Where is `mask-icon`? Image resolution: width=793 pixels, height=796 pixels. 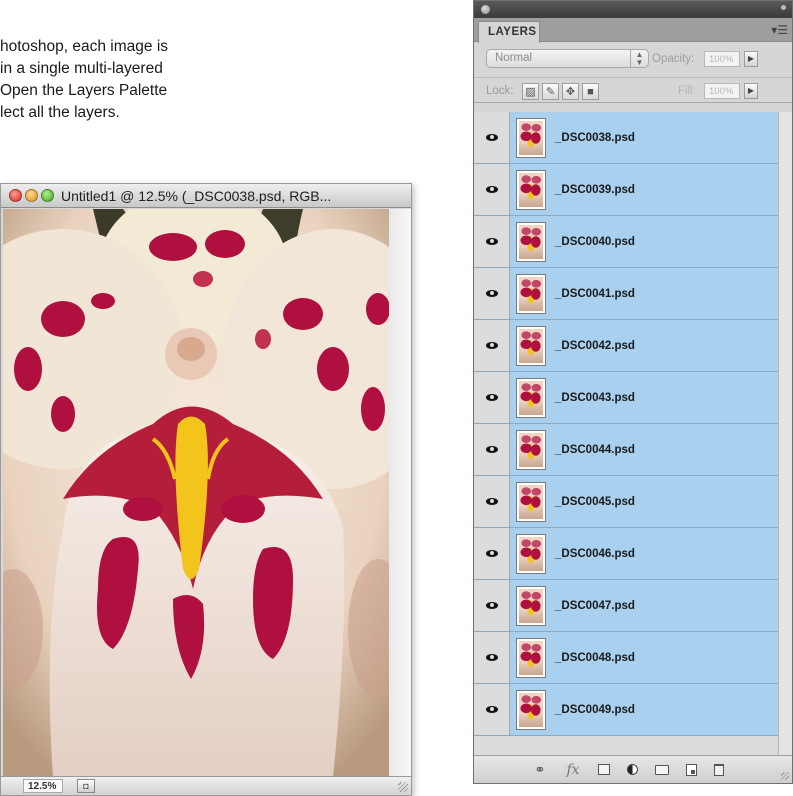
mask-icon is located at coordinates (604, 769).